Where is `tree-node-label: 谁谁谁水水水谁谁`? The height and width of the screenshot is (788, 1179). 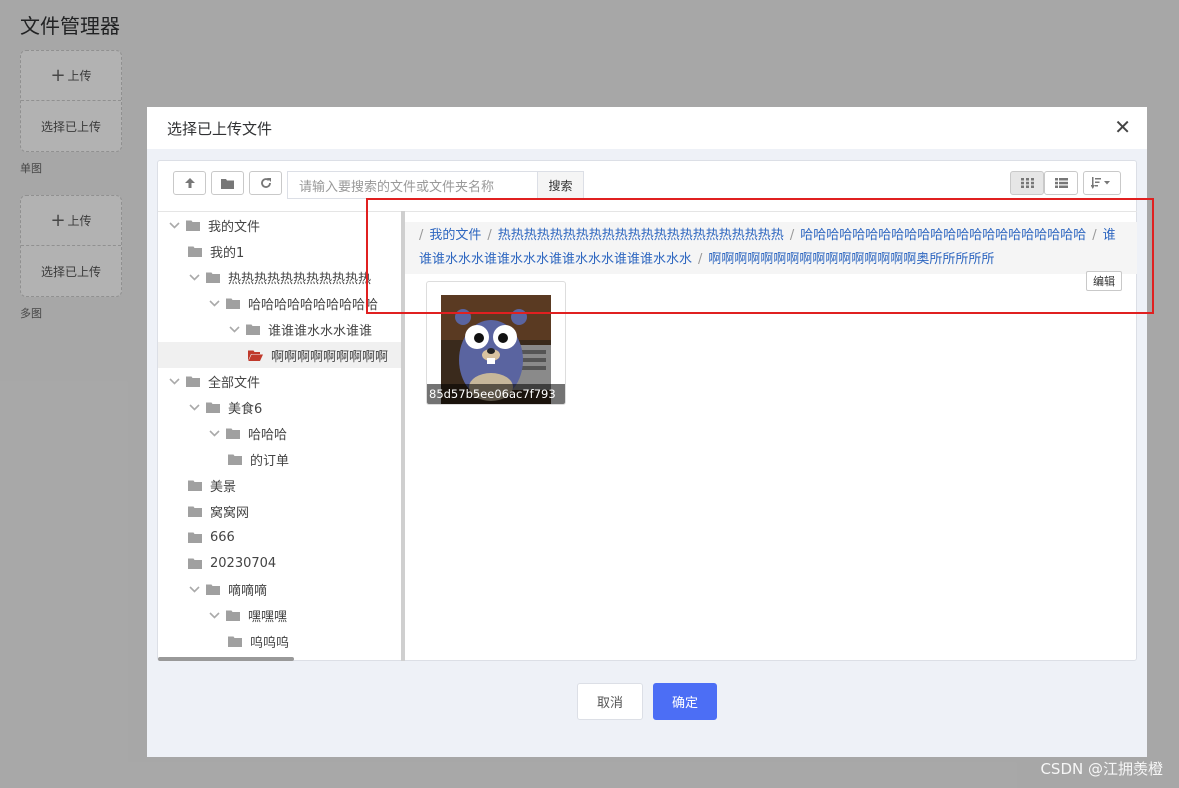 tree-node-label: 谁谁谁水水水谁谁 is located at coordinates (320, 331).